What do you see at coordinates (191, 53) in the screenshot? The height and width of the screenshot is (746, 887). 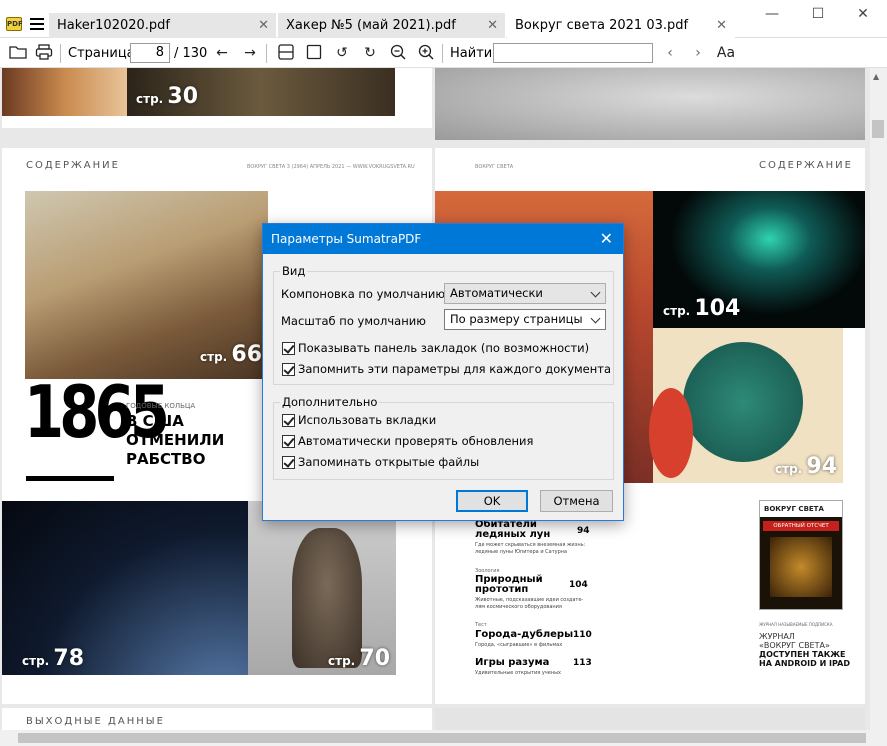 I see `page-total: / 130` at bounding box center [191, 53].